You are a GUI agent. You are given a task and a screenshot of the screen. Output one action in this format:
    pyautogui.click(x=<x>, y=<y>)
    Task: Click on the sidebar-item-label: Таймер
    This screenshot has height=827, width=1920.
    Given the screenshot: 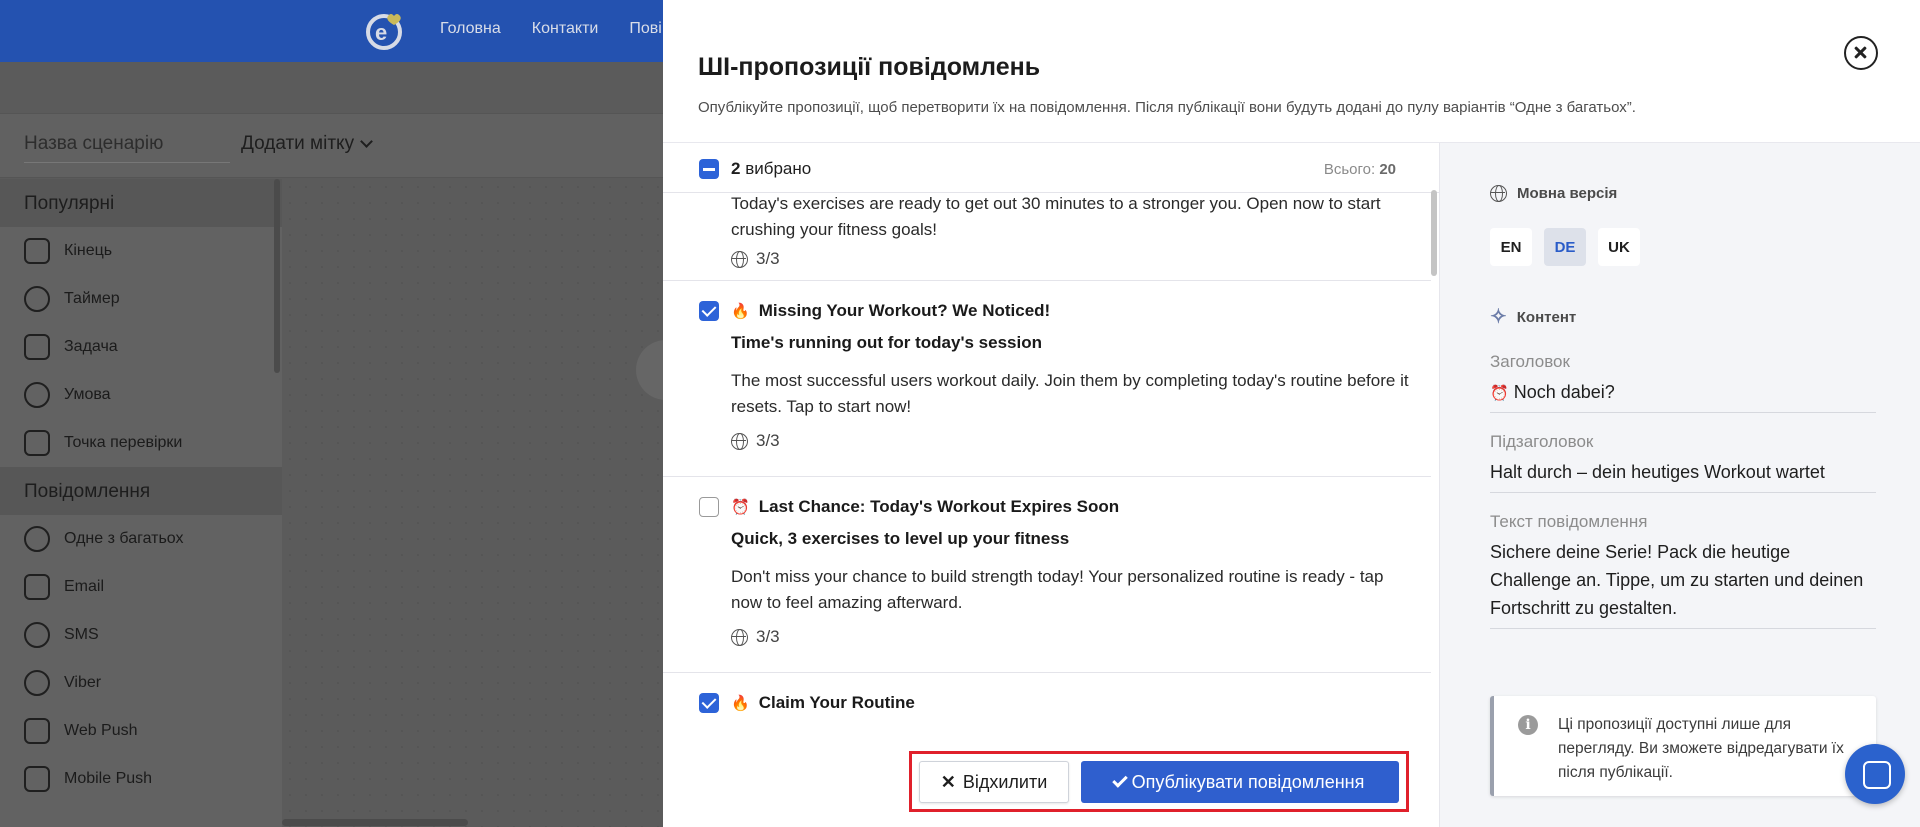 What is the action you would take?
    pyautogui.click(x=92, y=298)
    